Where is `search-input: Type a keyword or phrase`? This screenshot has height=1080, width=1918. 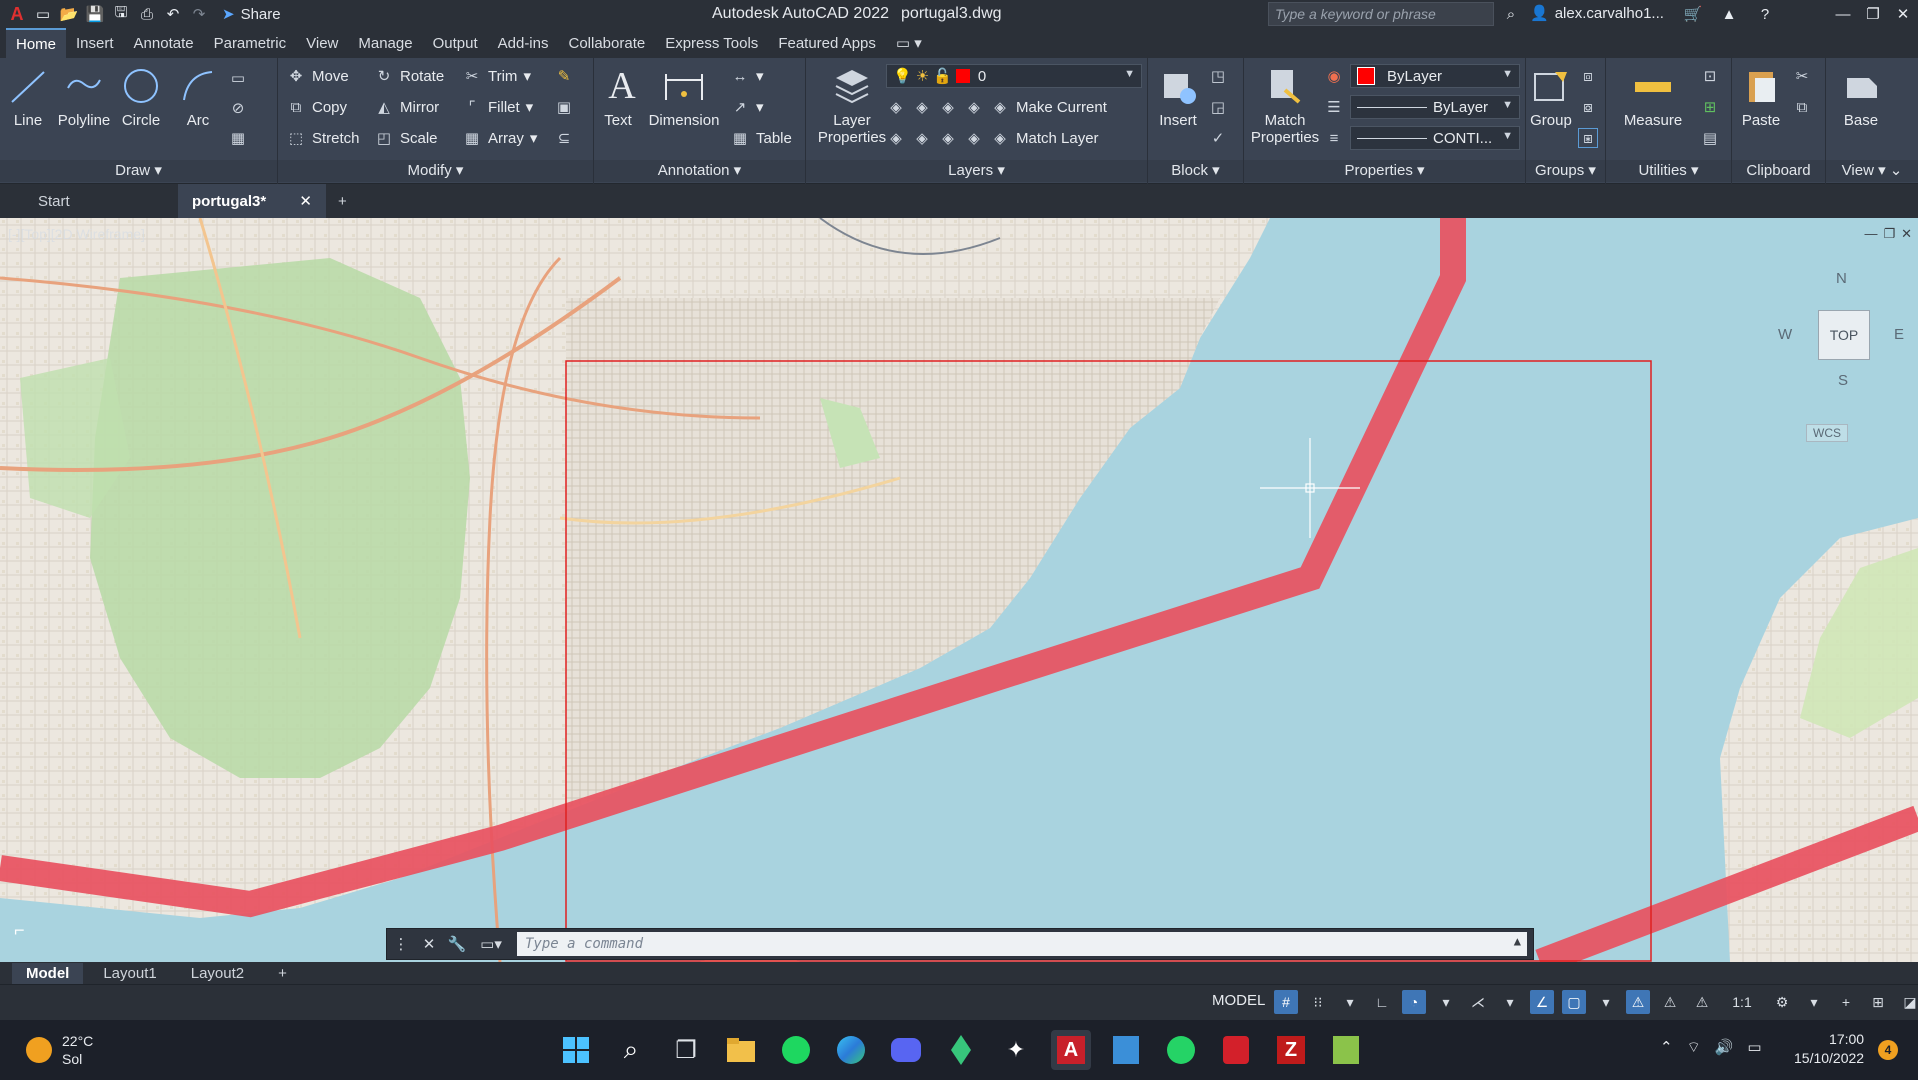 search-input: Type a keyword or phrase is located at coordinates (1381, 14).